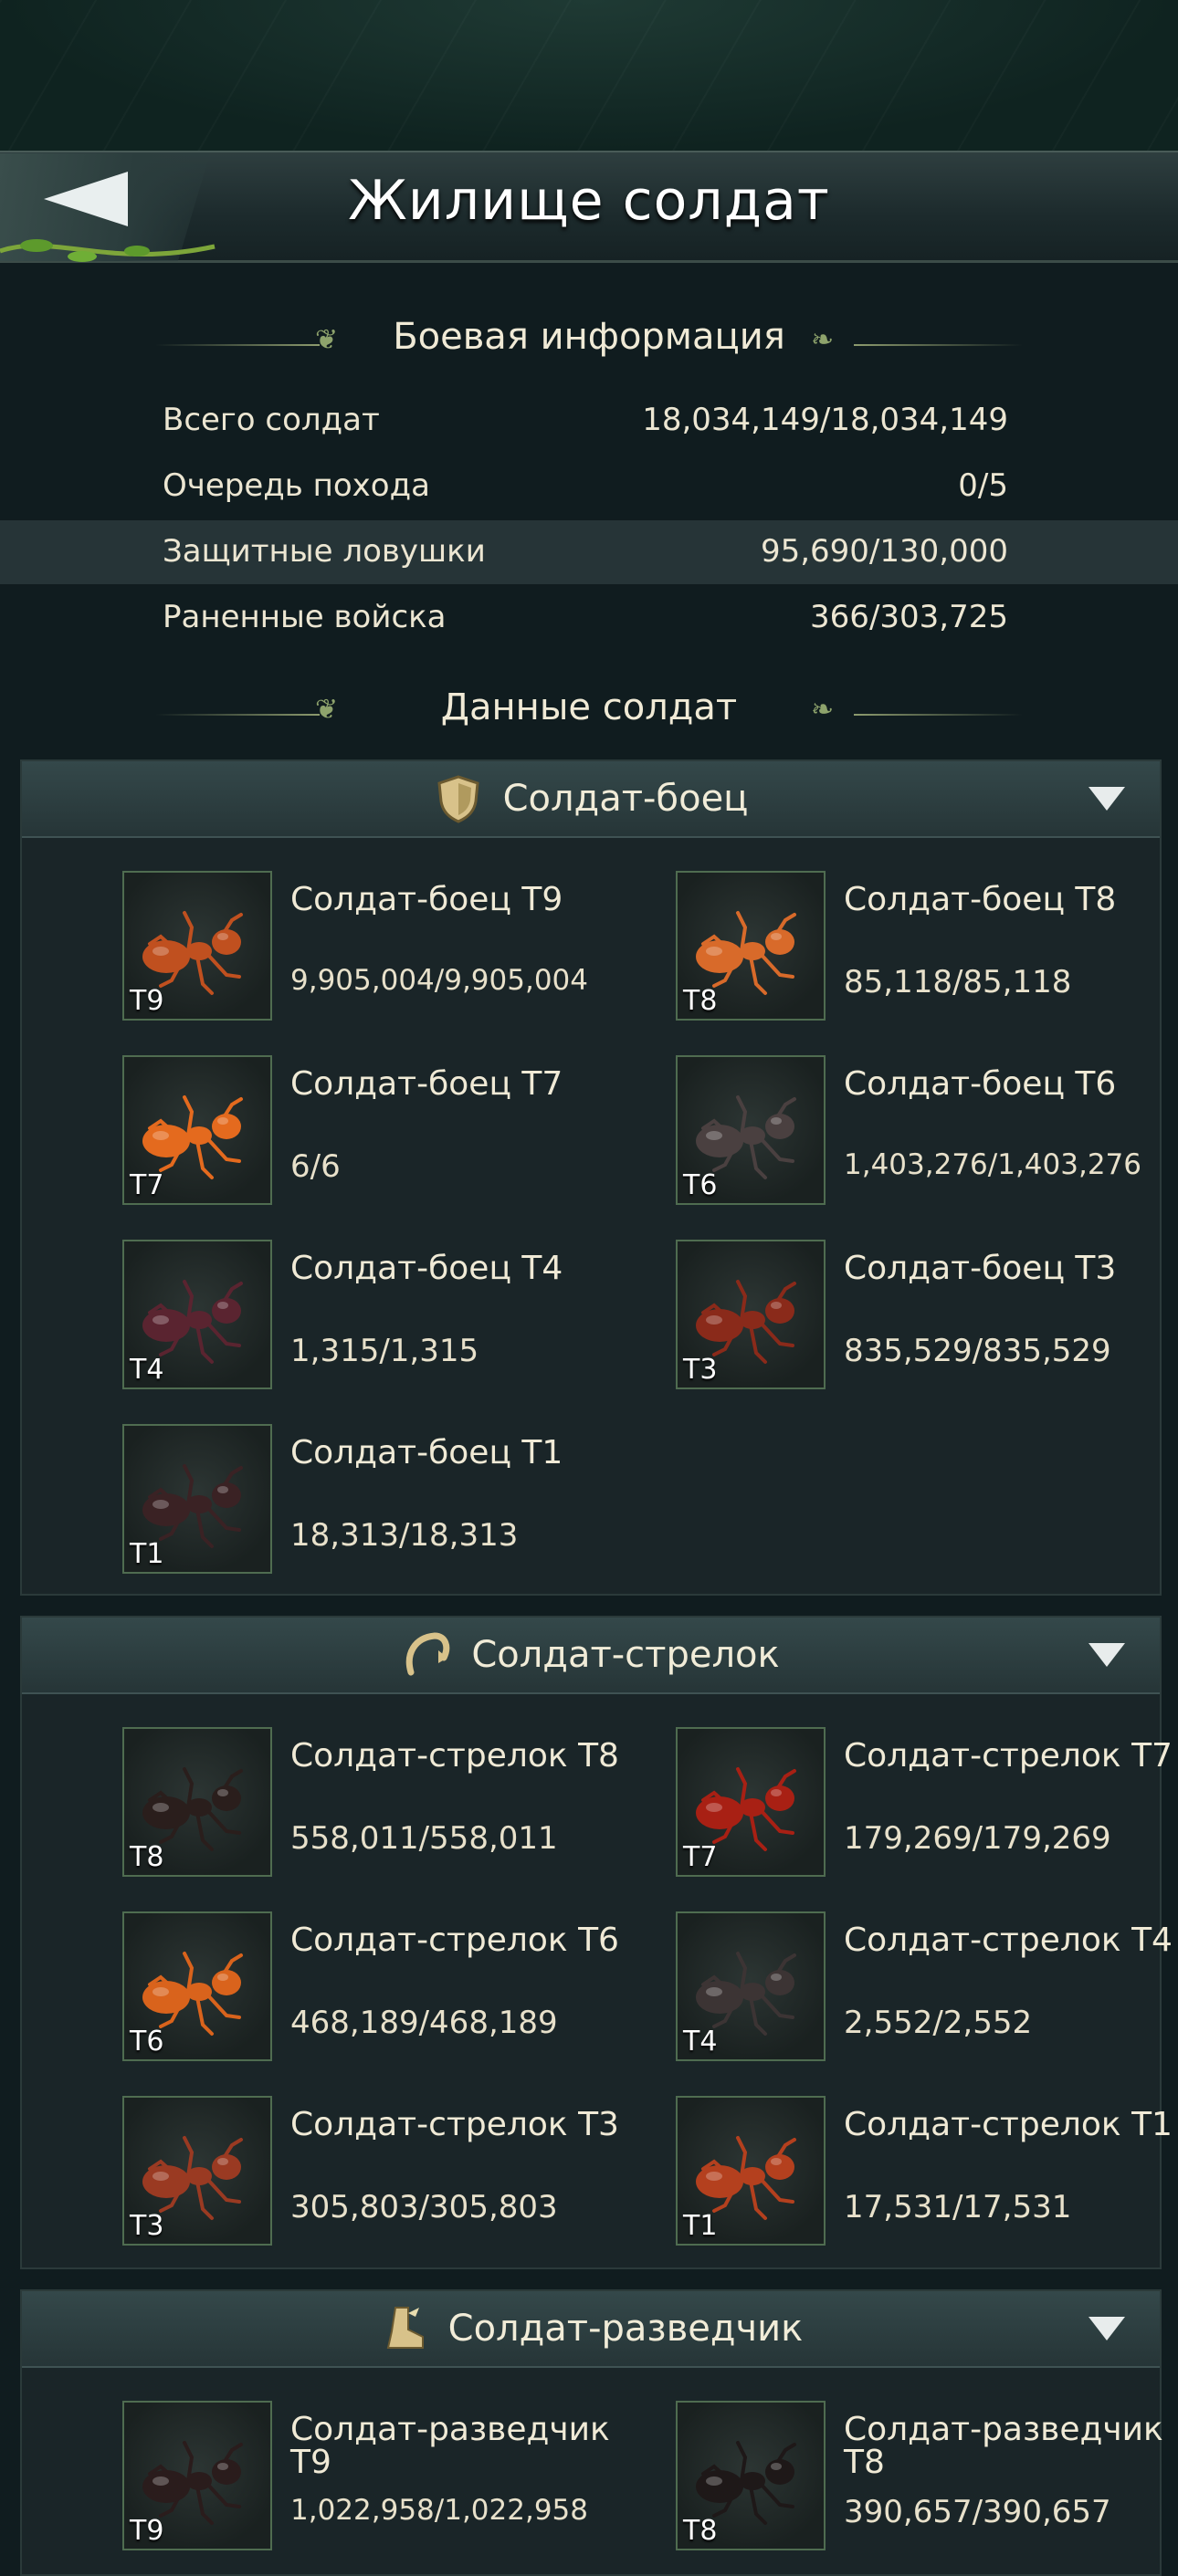 This screenshot has width=1178, height=2576. I want to click on unit-name: Солдат-разведчик T9, so click(450, 2446).